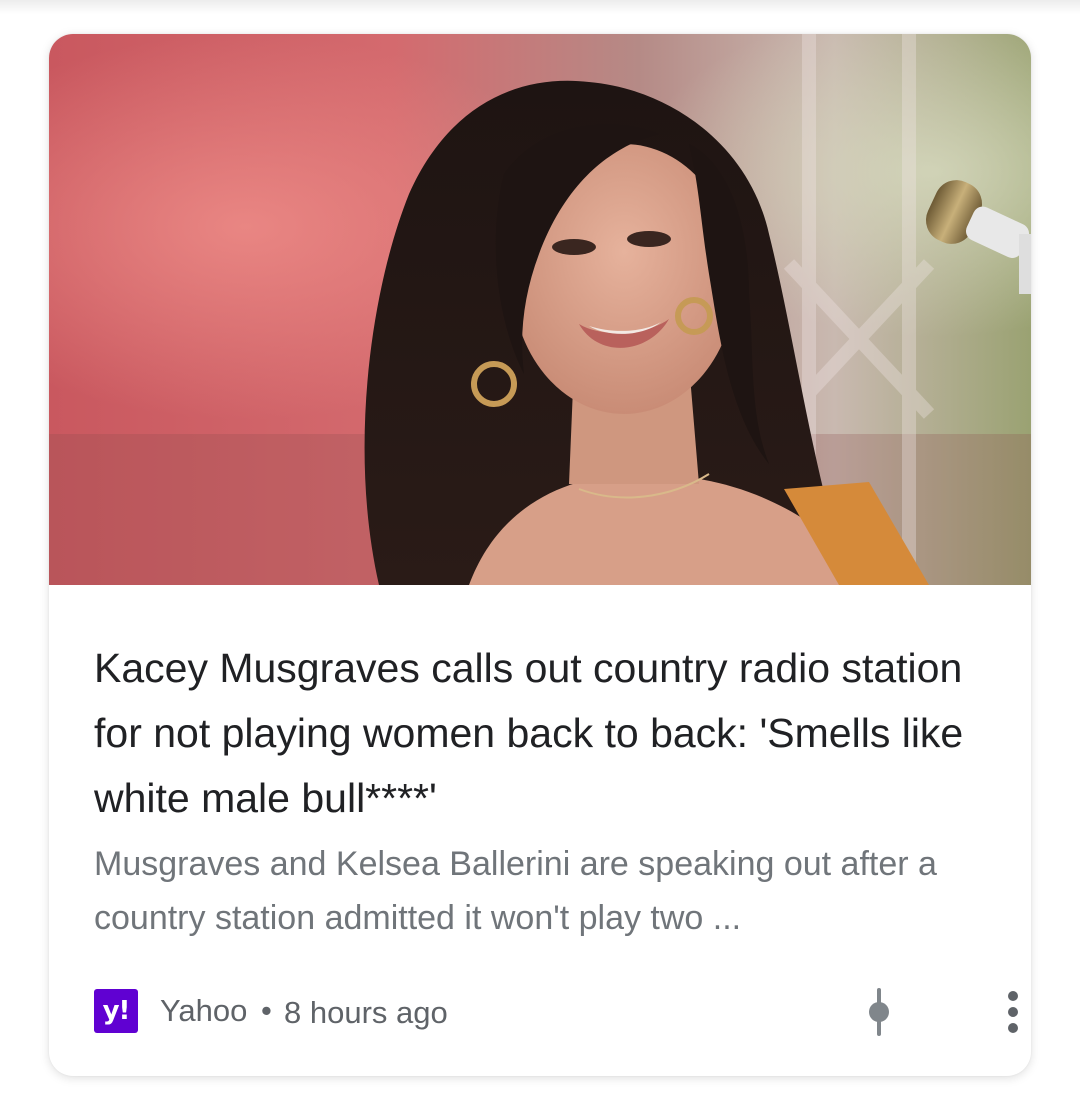  I want to click on pin-icon, so click(879, 1012).